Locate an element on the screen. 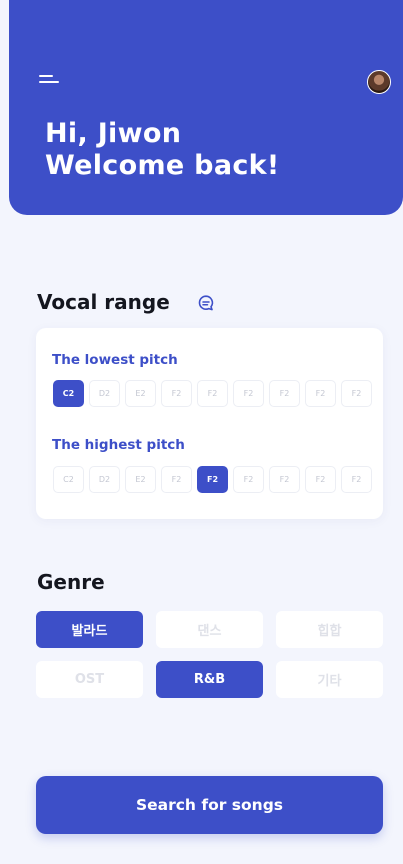 The height and width of the screenshot is (864, 403). highest-pitch-chip: D2 is located at coordinates (104, 479).